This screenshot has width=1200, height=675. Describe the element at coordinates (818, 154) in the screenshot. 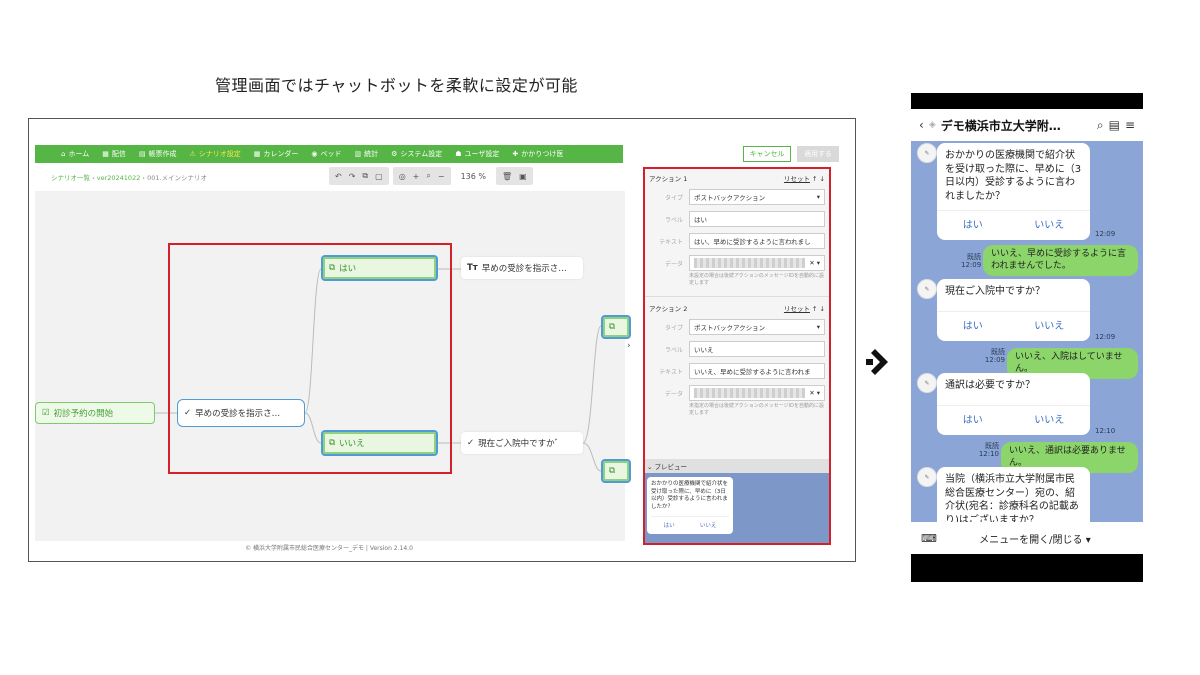

I see `apply-button: 適用する` at that location.